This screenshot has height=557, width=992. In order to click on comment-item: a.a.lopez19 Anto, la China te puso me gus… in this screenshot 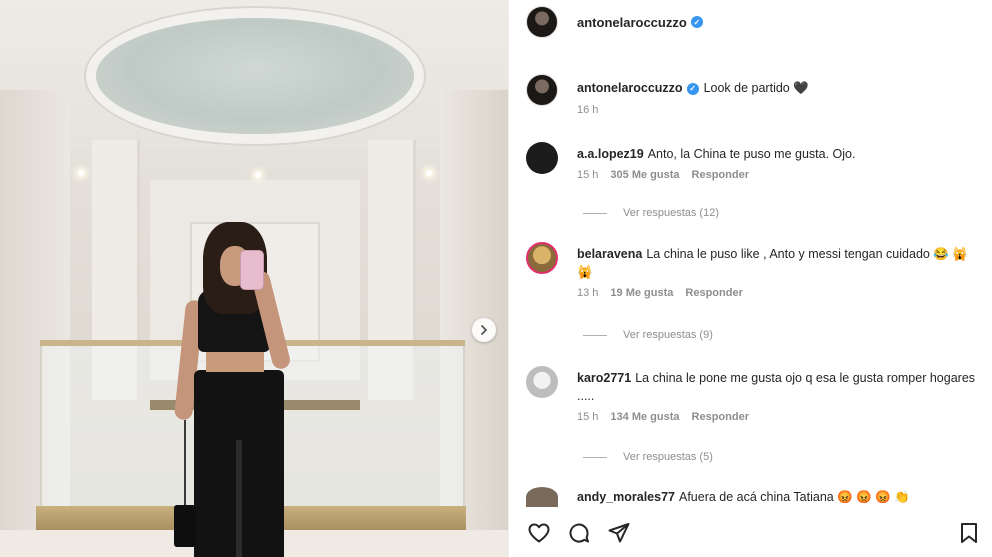, I will do `click(751, 161)`.